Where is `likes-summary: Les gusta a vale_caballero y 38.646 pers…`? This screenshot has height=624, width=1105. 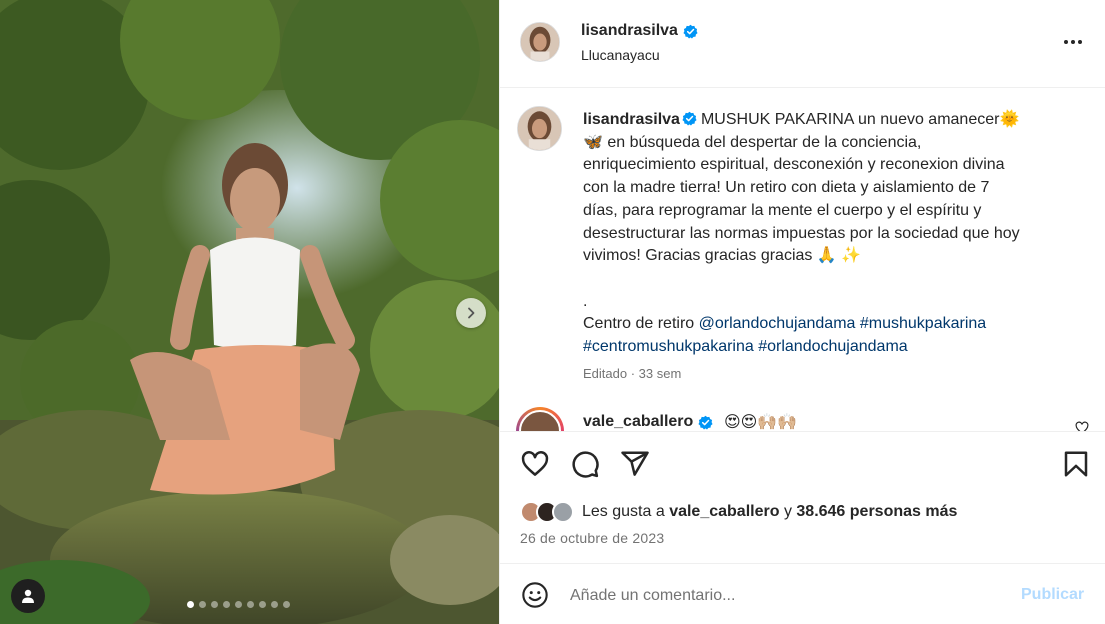 likes-summary: Les gusta a vale_caballero y 38.646 pers… is located at coordinates (738, 512).